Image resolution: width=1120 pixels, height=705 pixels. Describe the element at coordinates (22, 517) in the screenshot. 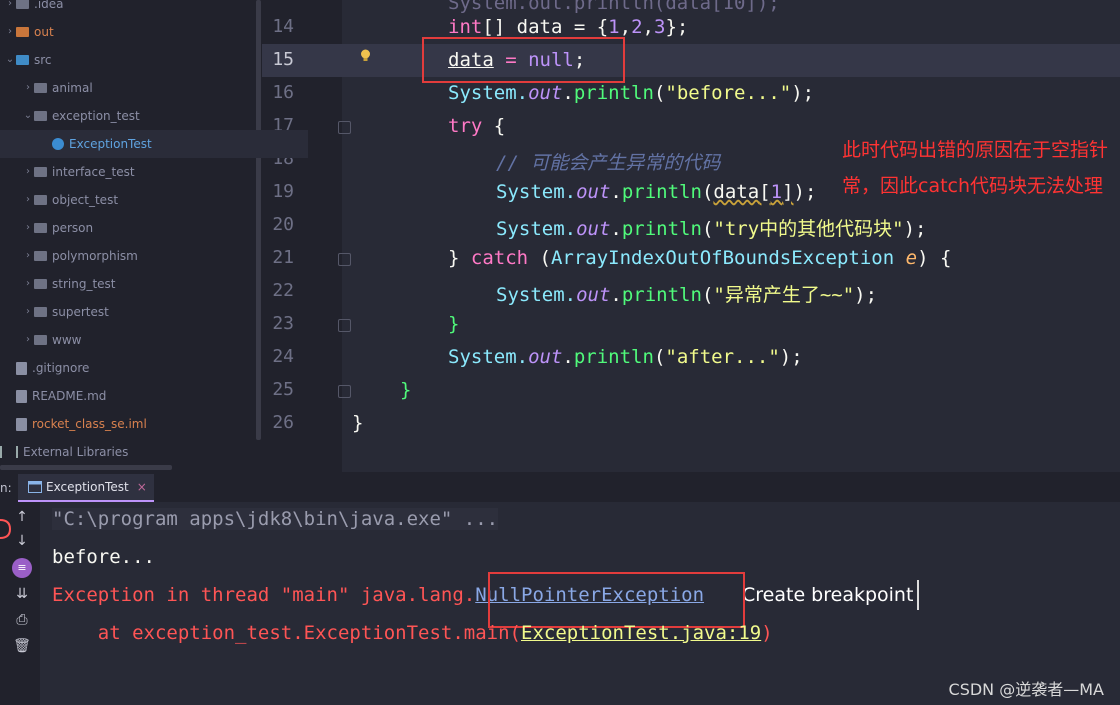

I see `arrow-up-icon: ↑` at that location.